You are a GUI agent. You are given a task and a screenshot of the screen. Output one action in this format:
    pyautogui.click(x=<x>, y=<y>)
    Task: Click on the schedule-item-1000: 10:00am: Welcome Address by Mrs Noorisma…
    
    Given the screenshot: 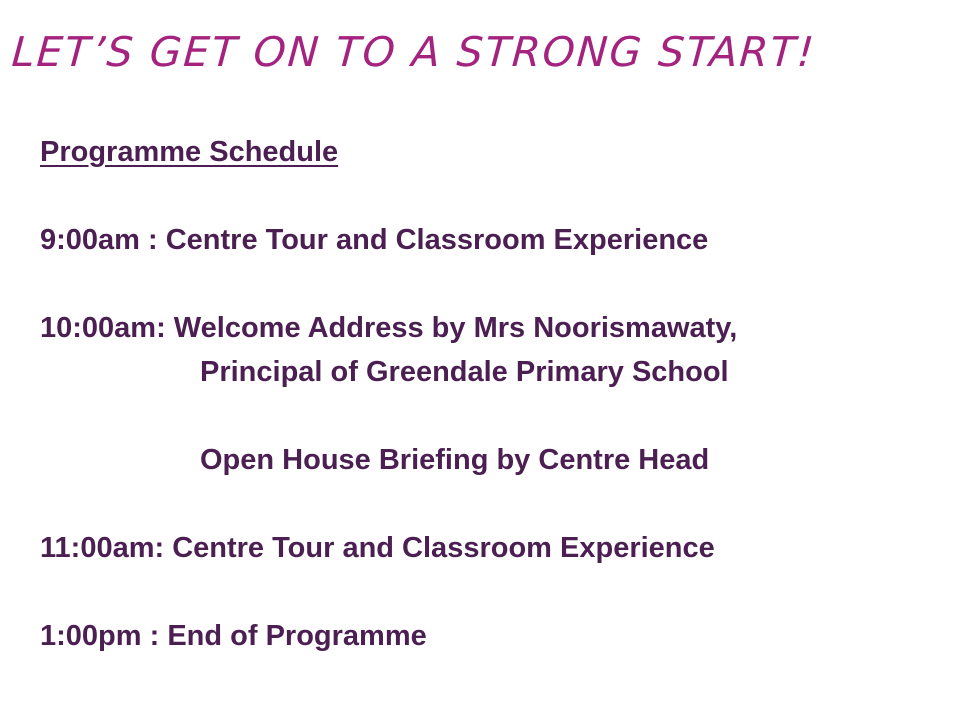 What is the action you would take?
    pyautogui.click(x=389, y=328)
    